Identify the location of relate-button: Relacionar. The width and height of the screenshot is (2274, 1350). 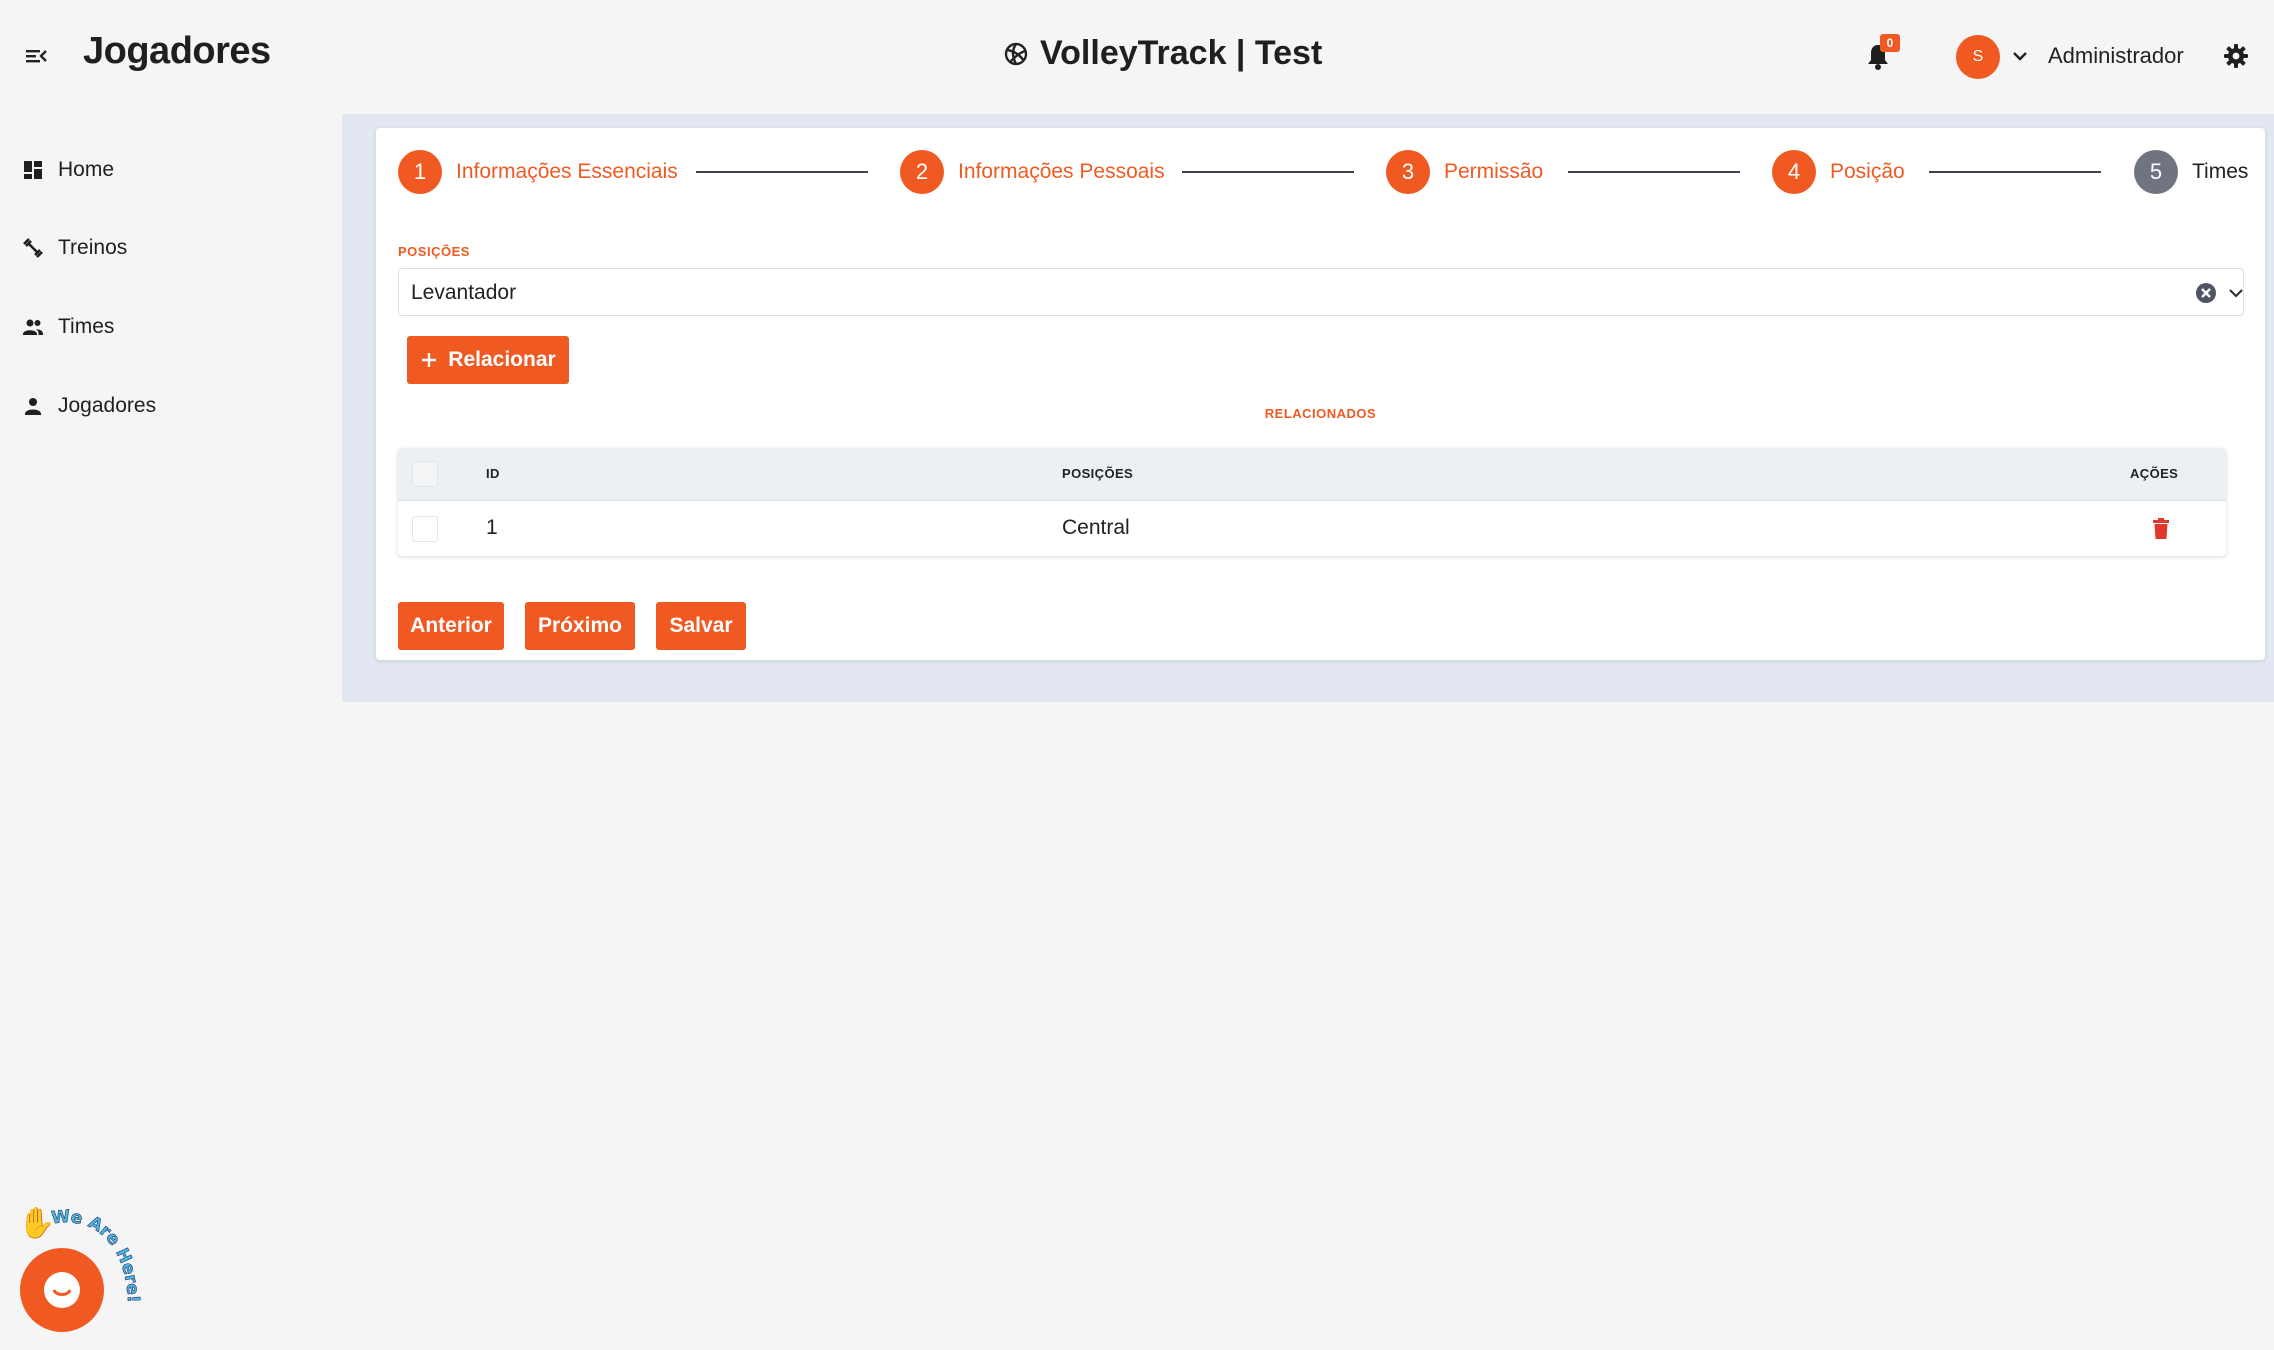
(488, 360).